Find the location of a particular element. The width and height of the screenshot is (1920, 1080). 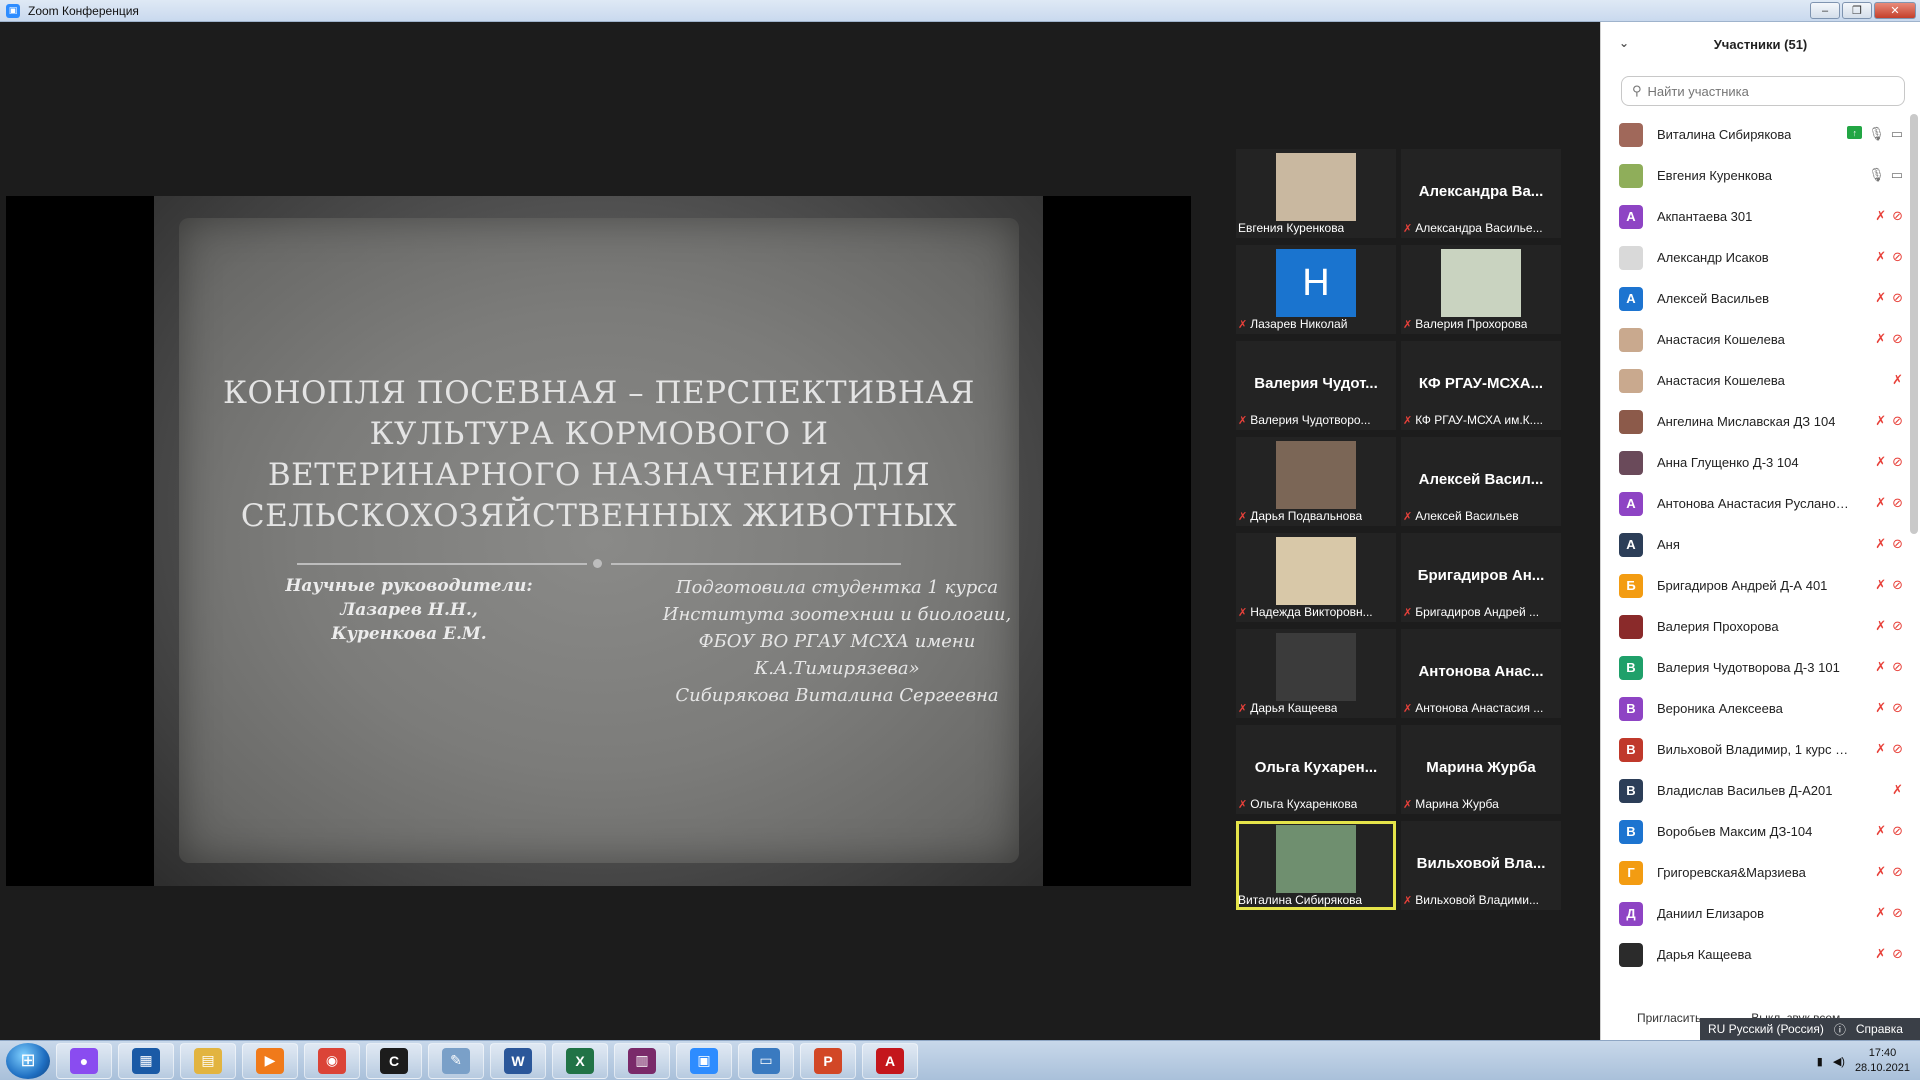

taskbar-winrar-button: ▥ is located at coordinates (642, 1060).